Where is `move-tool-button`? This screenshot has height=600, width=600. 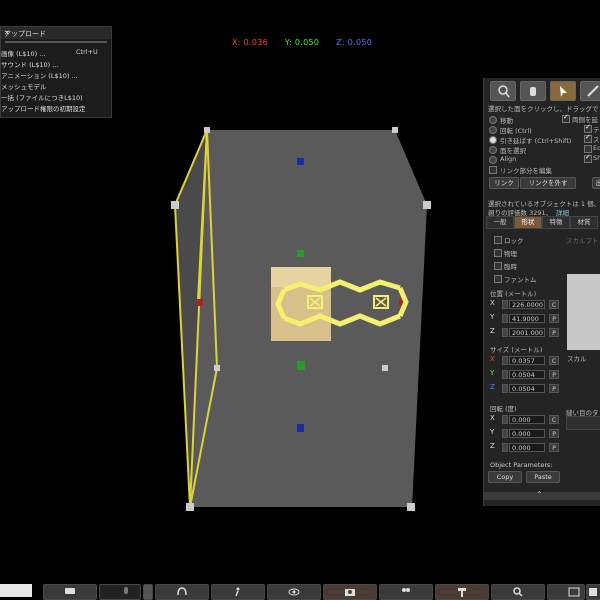 move-tool-button is located at coordinates (533, 91).